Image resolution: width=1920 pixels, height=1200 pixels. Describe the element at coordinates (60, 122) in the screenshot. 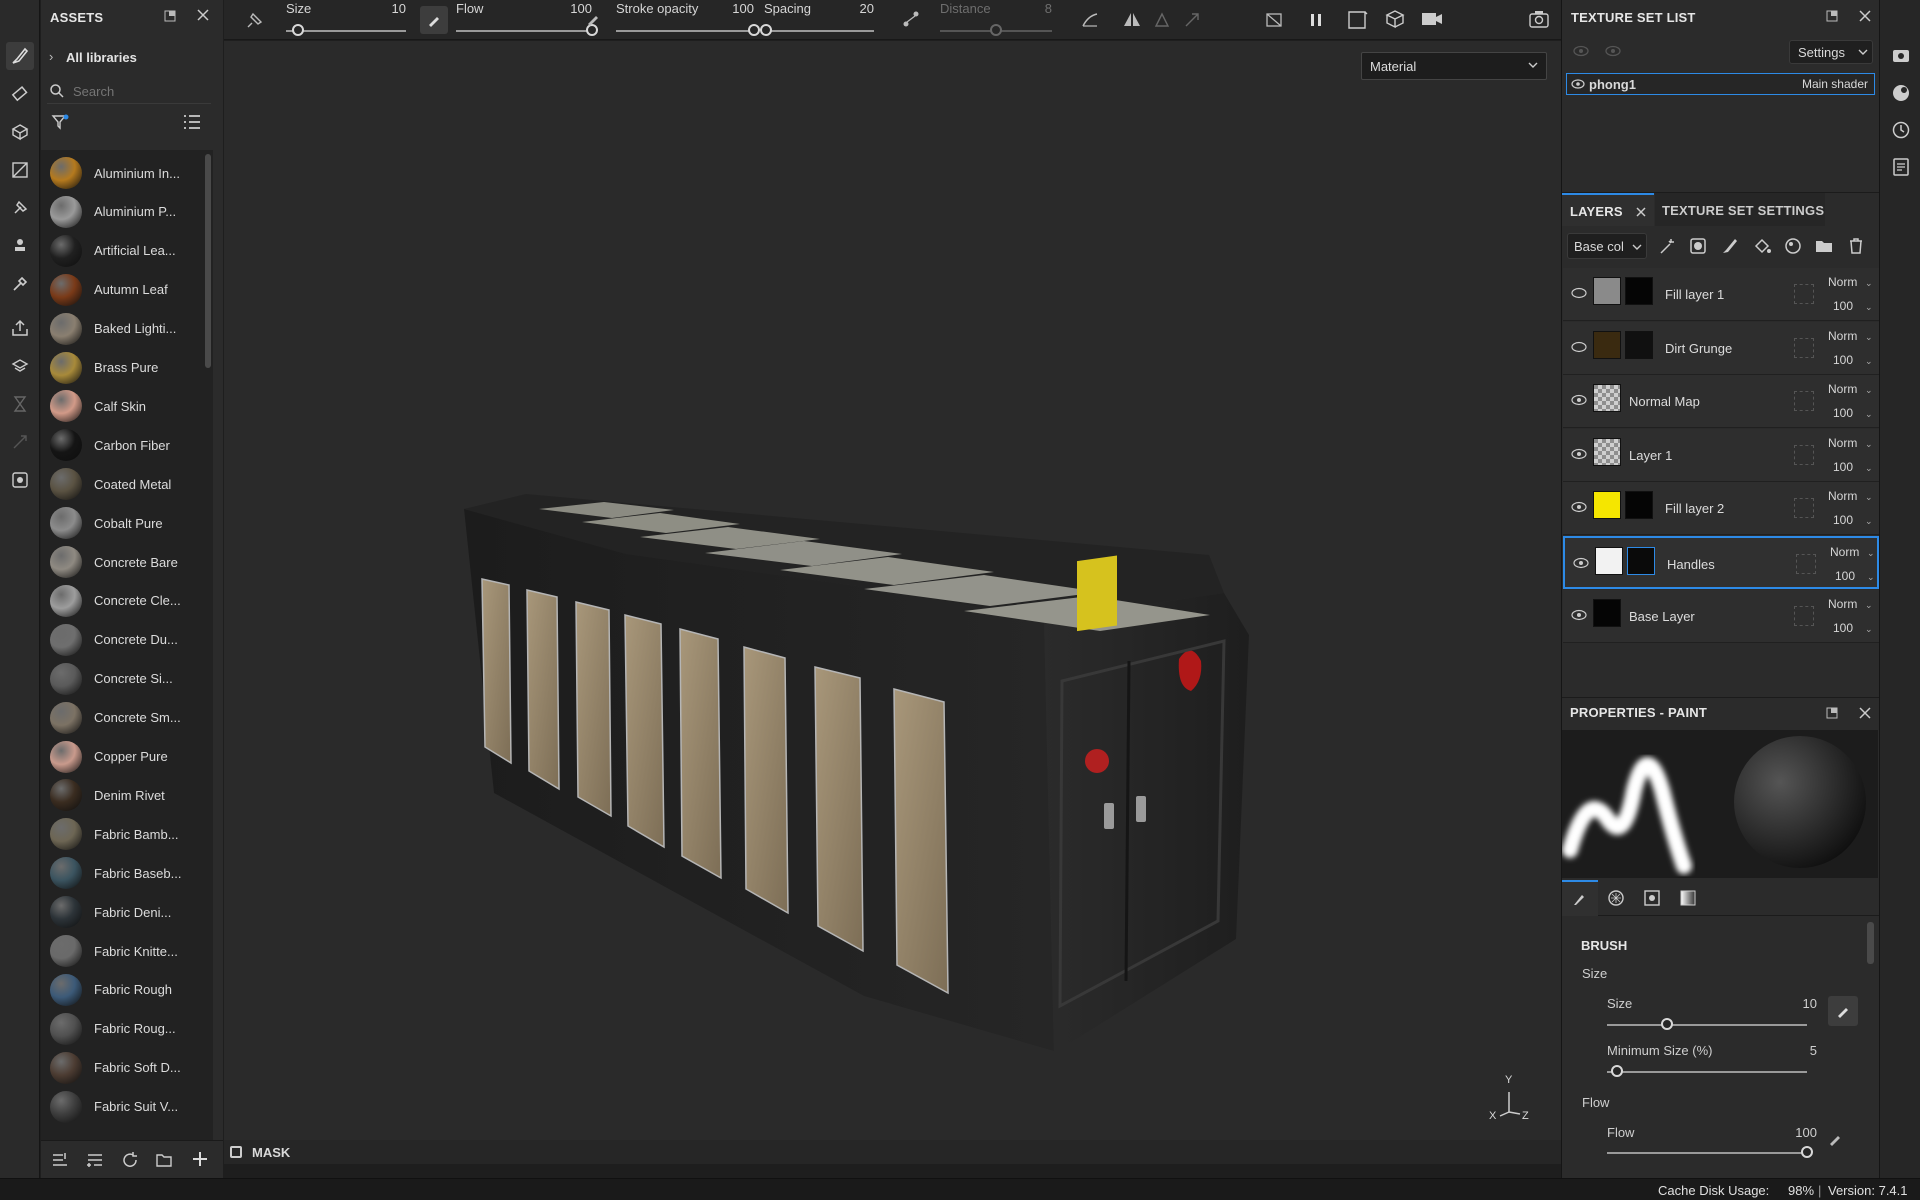

I see `filter-icon` at that location.